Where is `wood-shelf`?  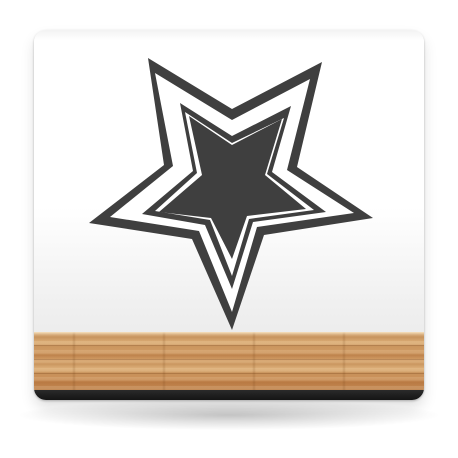 wood-shelf is located at coordinates (229, 361).